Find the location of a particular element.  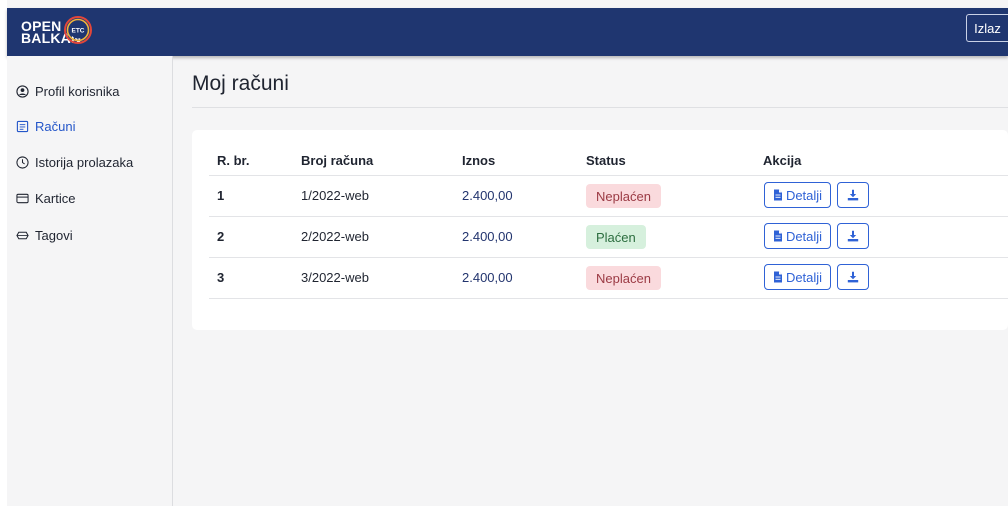

sidebar-item-label: Istorija prolazaka is located at coordinates (84, 162).